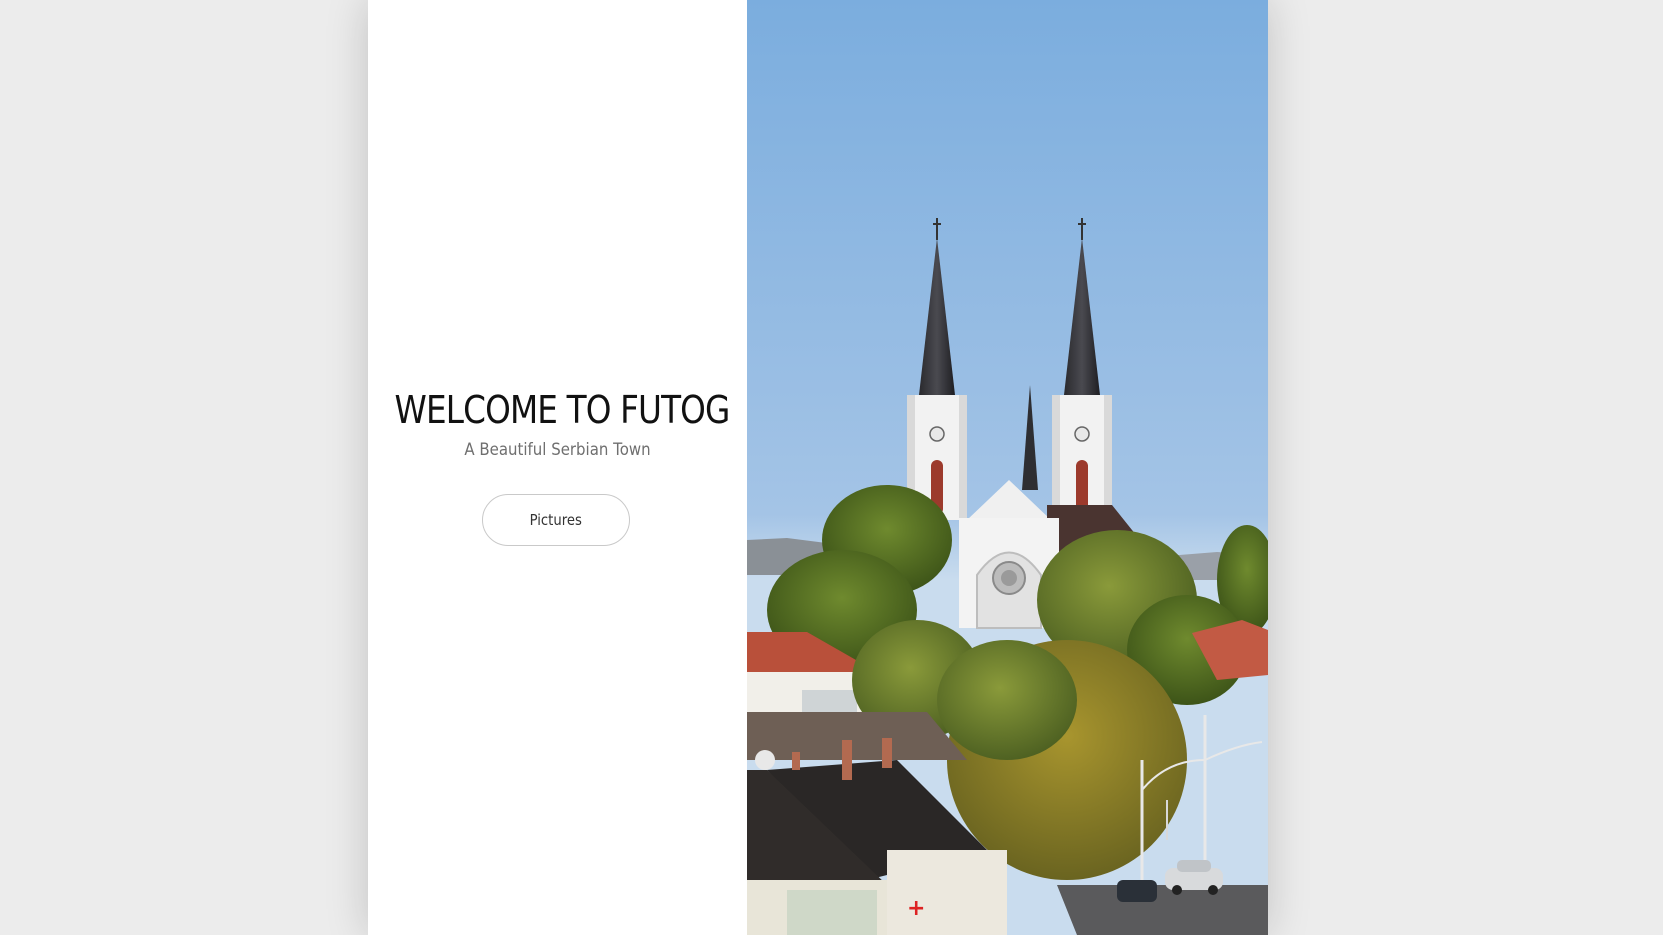 The height and width of the screenshot is (935, 1663). Describe the element at coordinates (562, 410) in the screenshot. I see `page-title: WELCOME TO FUTOG` at that location.